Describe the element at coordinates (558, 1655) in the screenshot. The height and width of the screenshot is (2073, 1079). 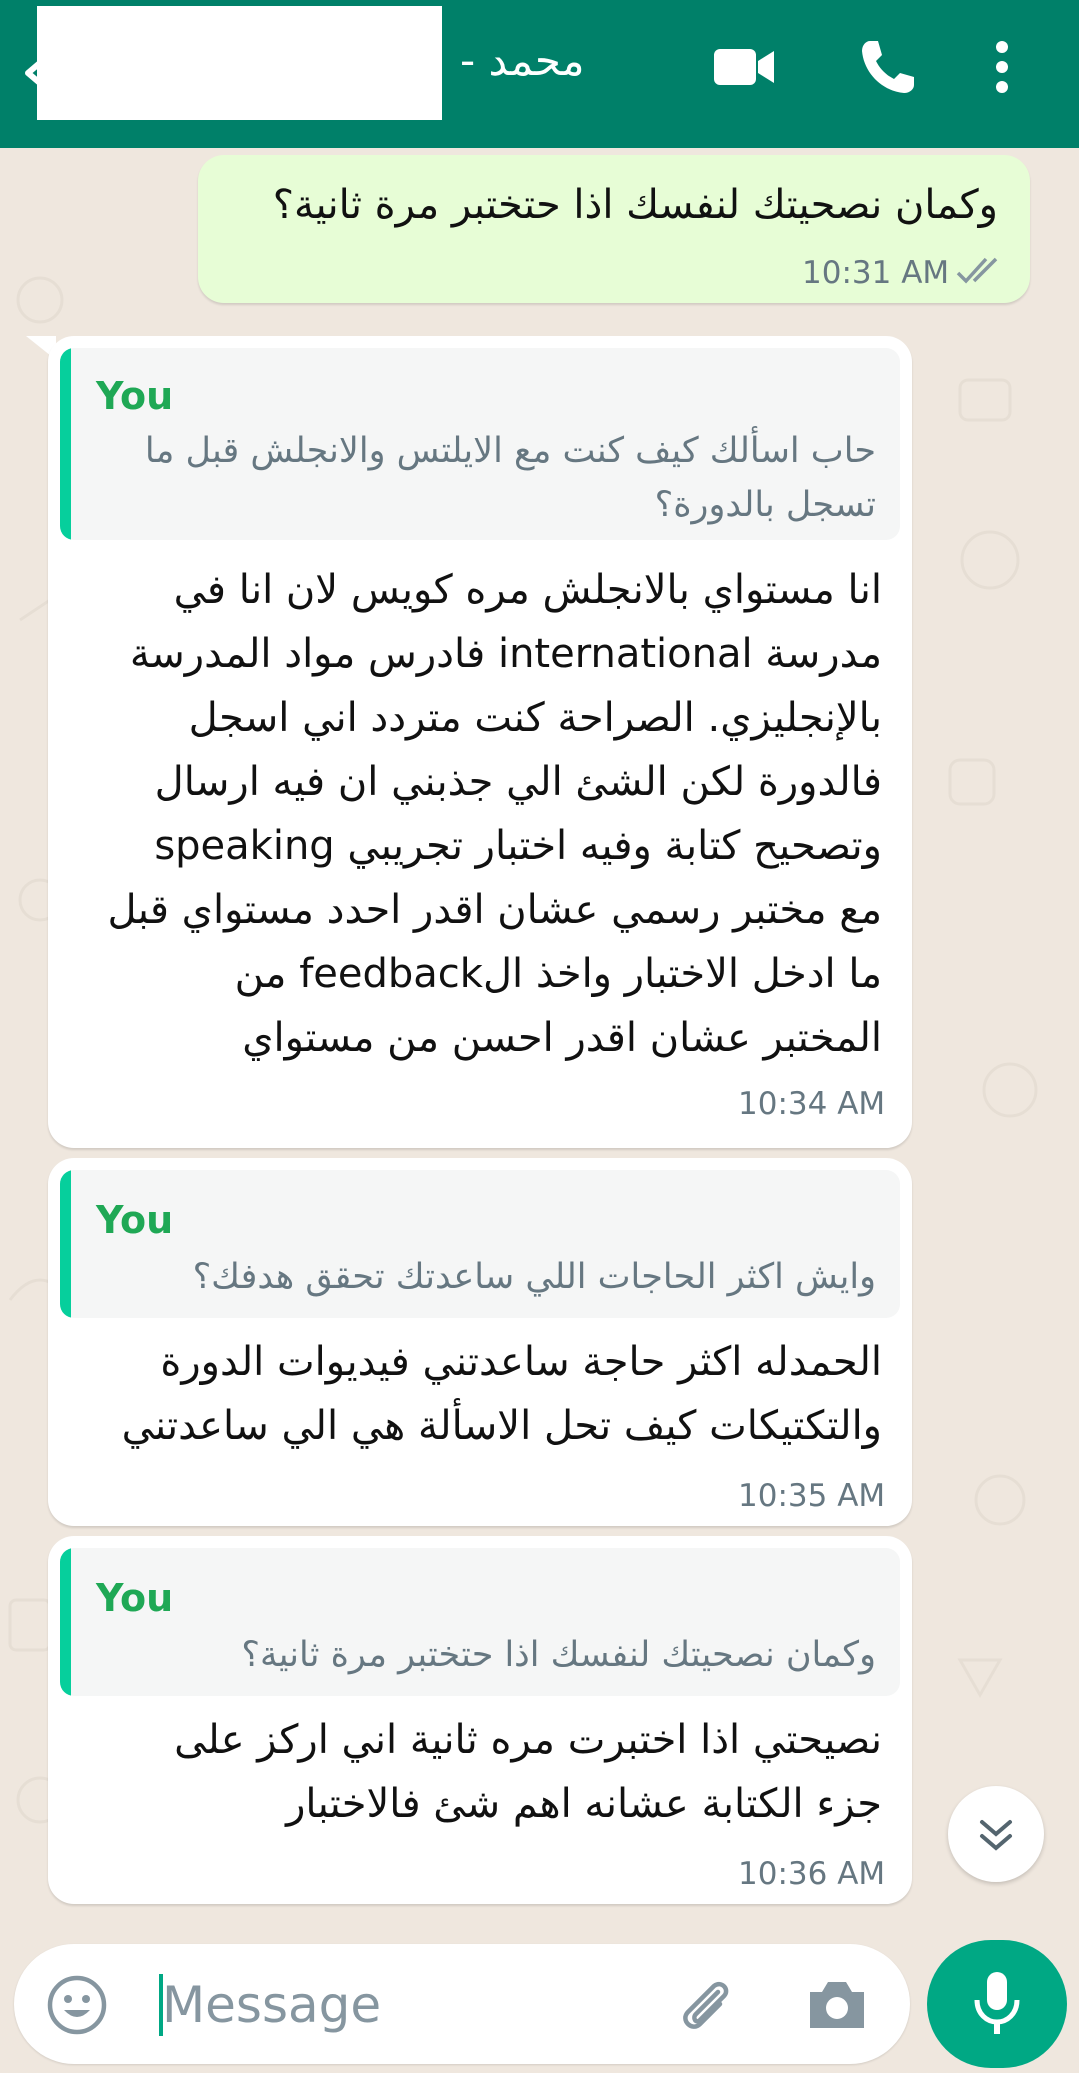
I see `quote-text: وكمان نصحيتك لنفسك اذا حتختبر مرة ثانية؟` at that location.